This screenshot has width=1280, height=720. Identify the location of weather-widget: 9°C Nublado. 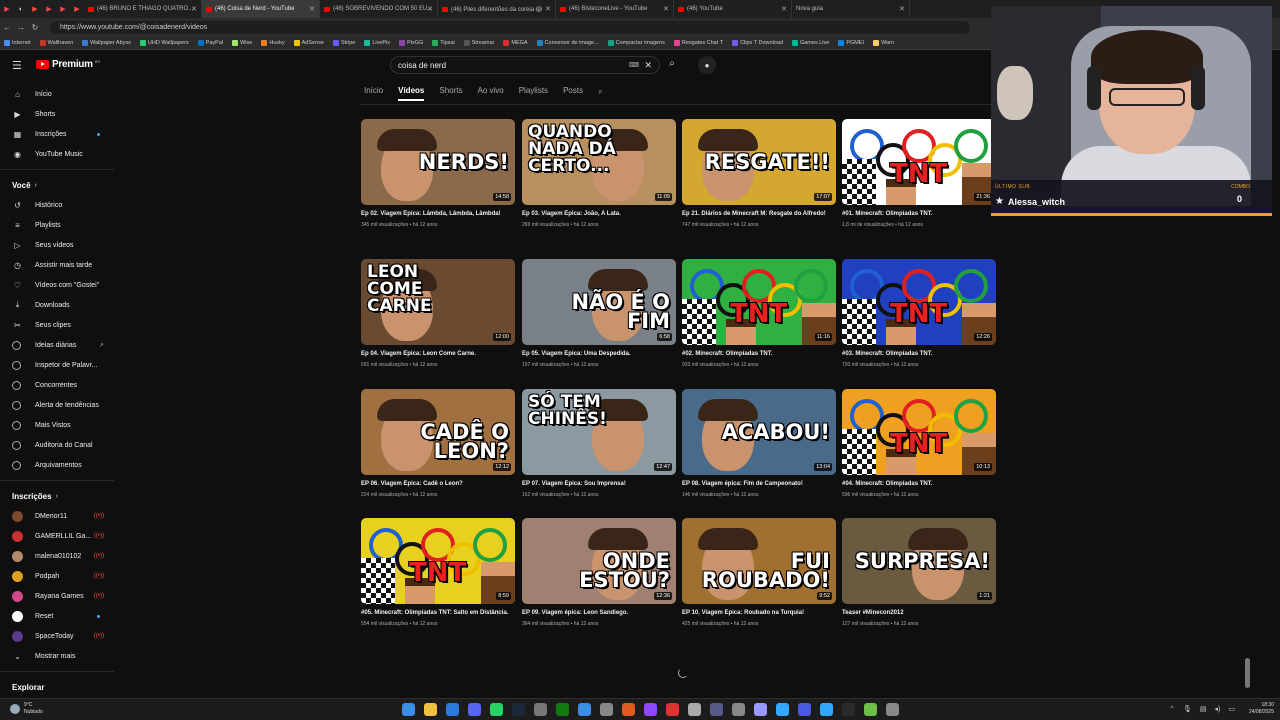
(26, 709).